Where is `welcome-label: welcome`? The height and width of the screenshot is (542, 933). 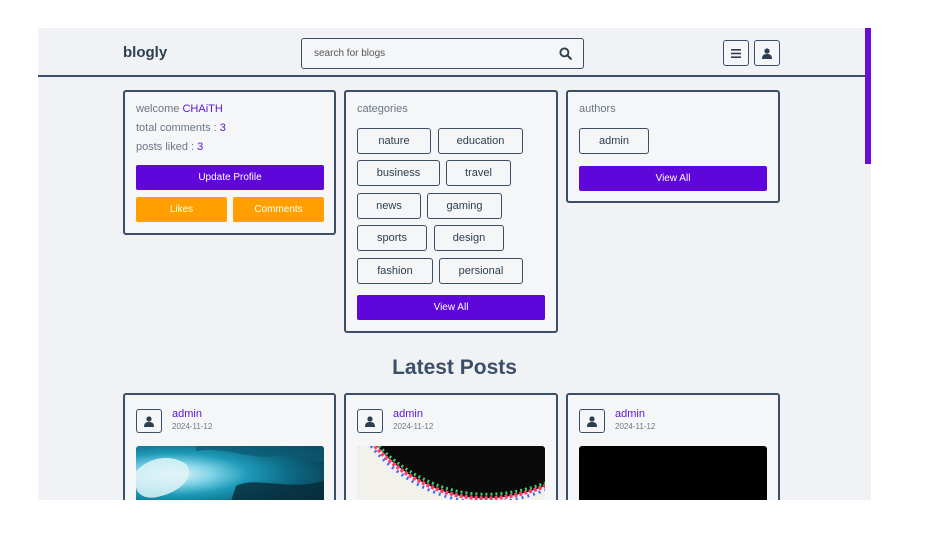
welcome-label: welcome is located at coordinates (159, 109).